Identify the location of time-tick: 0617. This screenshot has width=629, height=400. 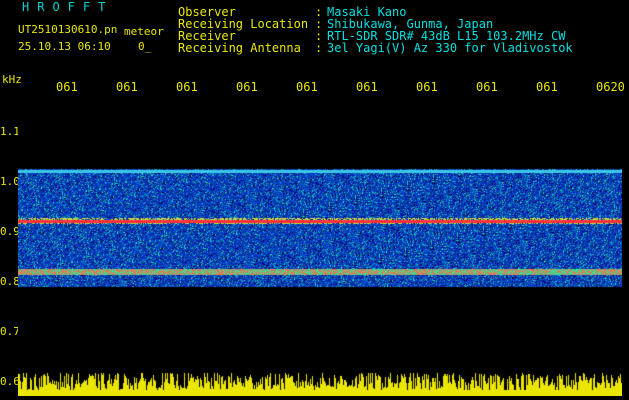
(427, 87).